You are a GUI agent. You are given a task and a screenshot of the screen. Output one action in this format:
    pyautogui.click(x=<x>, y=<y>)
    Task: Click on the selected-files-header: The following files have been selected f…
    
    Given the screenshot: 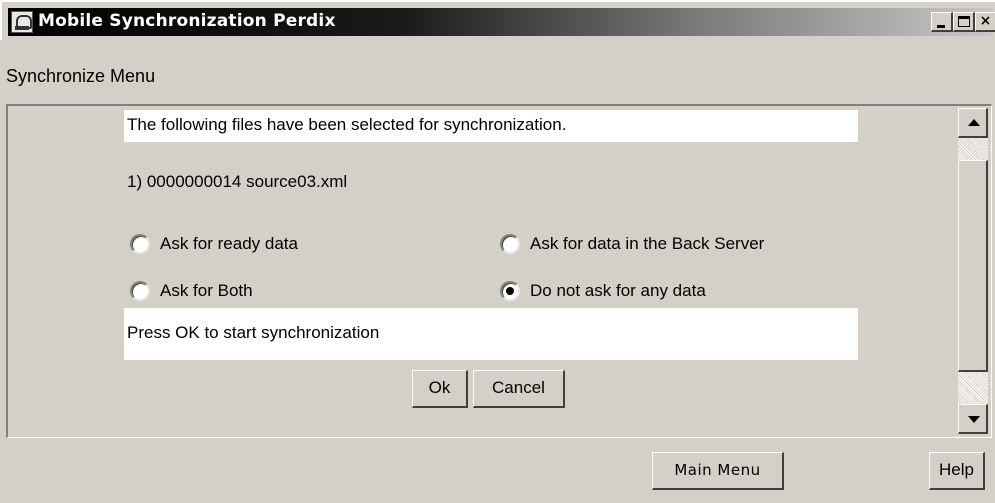 What is the action you would take?
    pyautogui.click(x=491, y=126)
    